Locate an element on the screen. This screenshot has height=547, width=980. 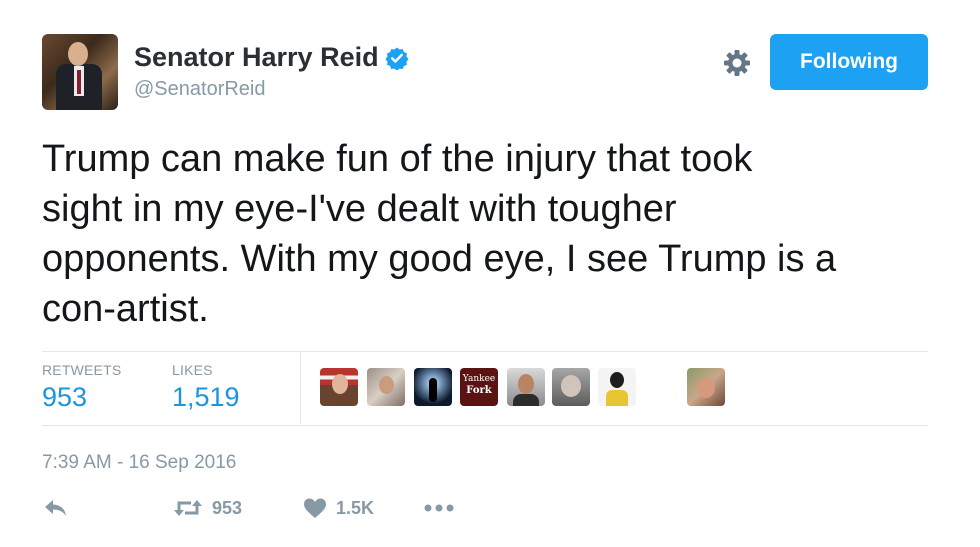
retweet-icon is located at coordinates (188, 508).